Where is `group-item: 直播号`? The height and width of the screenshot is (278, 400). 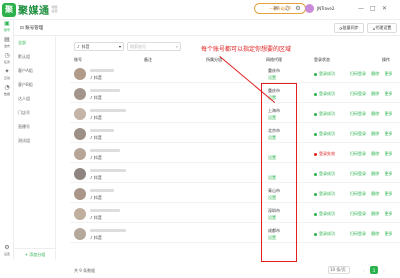 group-item: 直播号 is located at coordinates (24, 127).